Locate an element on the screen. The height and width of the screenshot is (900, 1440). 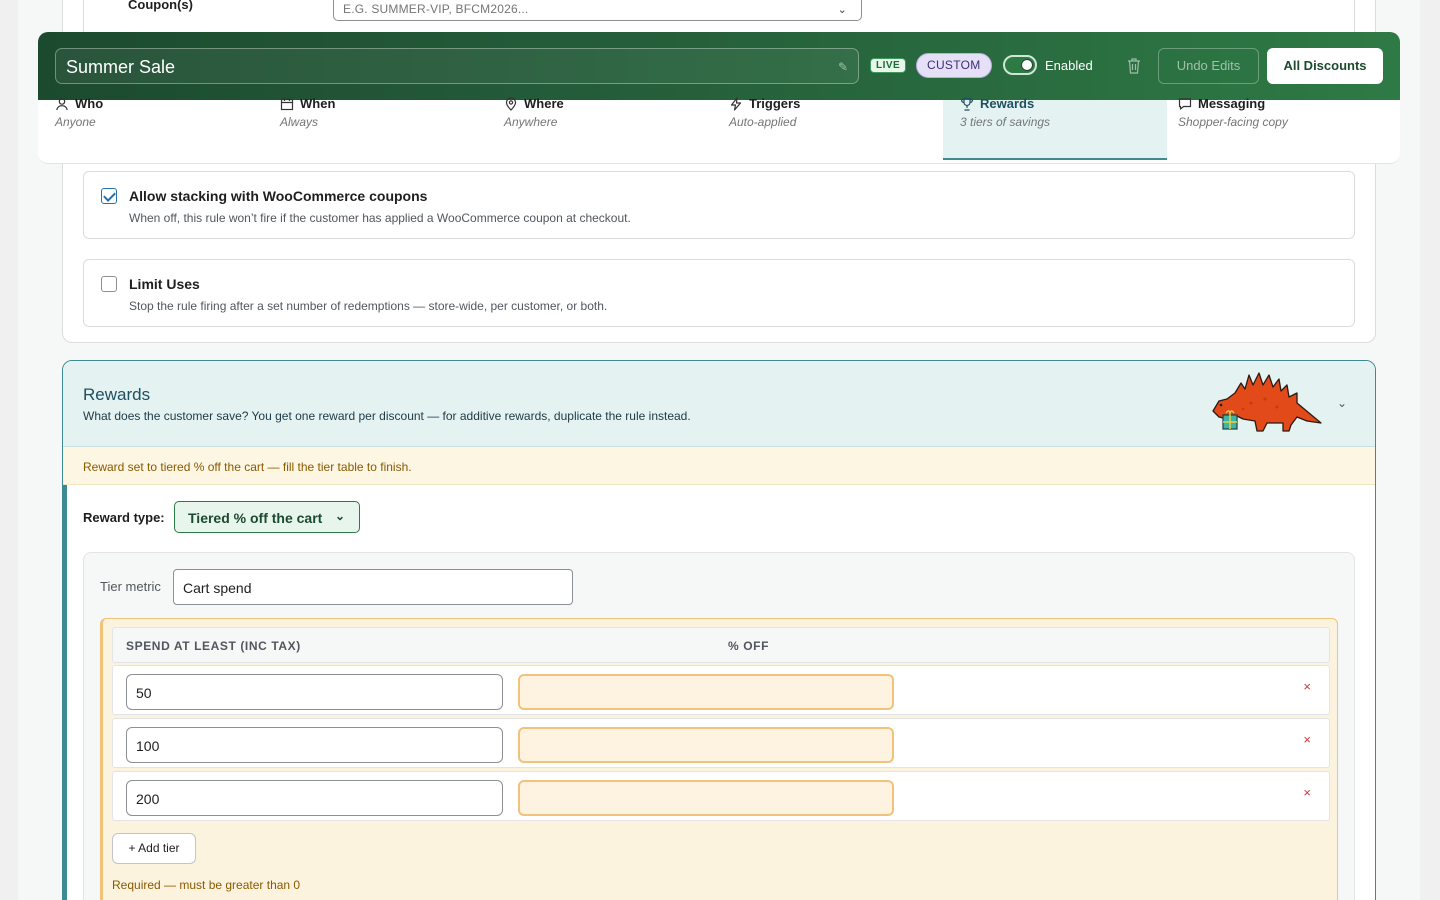
tab-triggers-sub: Auto-applied is located at coordinates (763, 122).